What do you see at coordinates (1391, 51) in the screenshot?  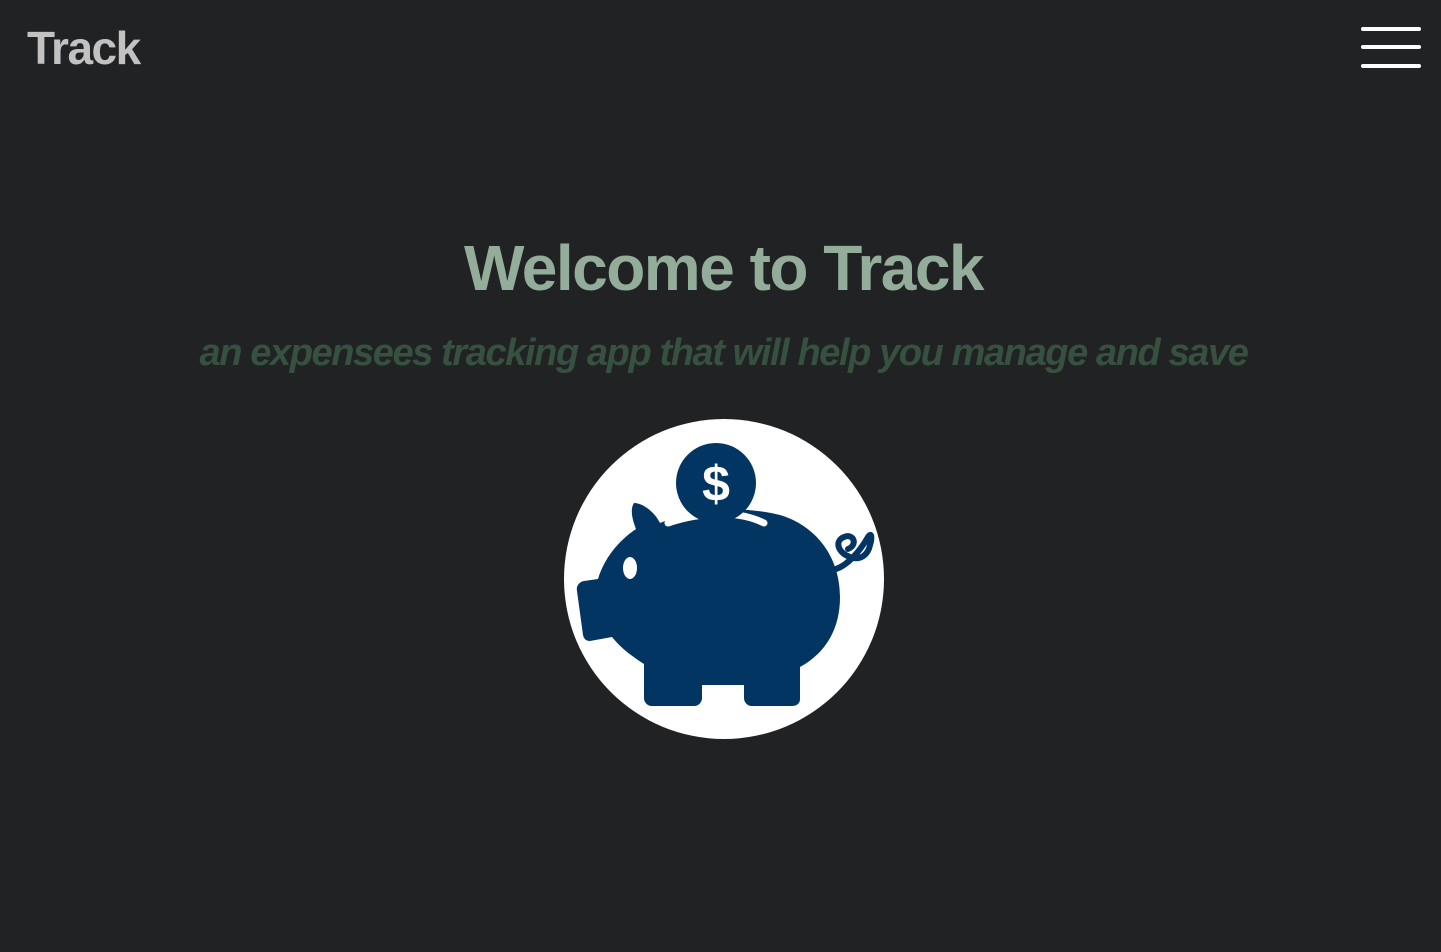 I see `hamburger-menu-button` at bounding box center [1391, 51].